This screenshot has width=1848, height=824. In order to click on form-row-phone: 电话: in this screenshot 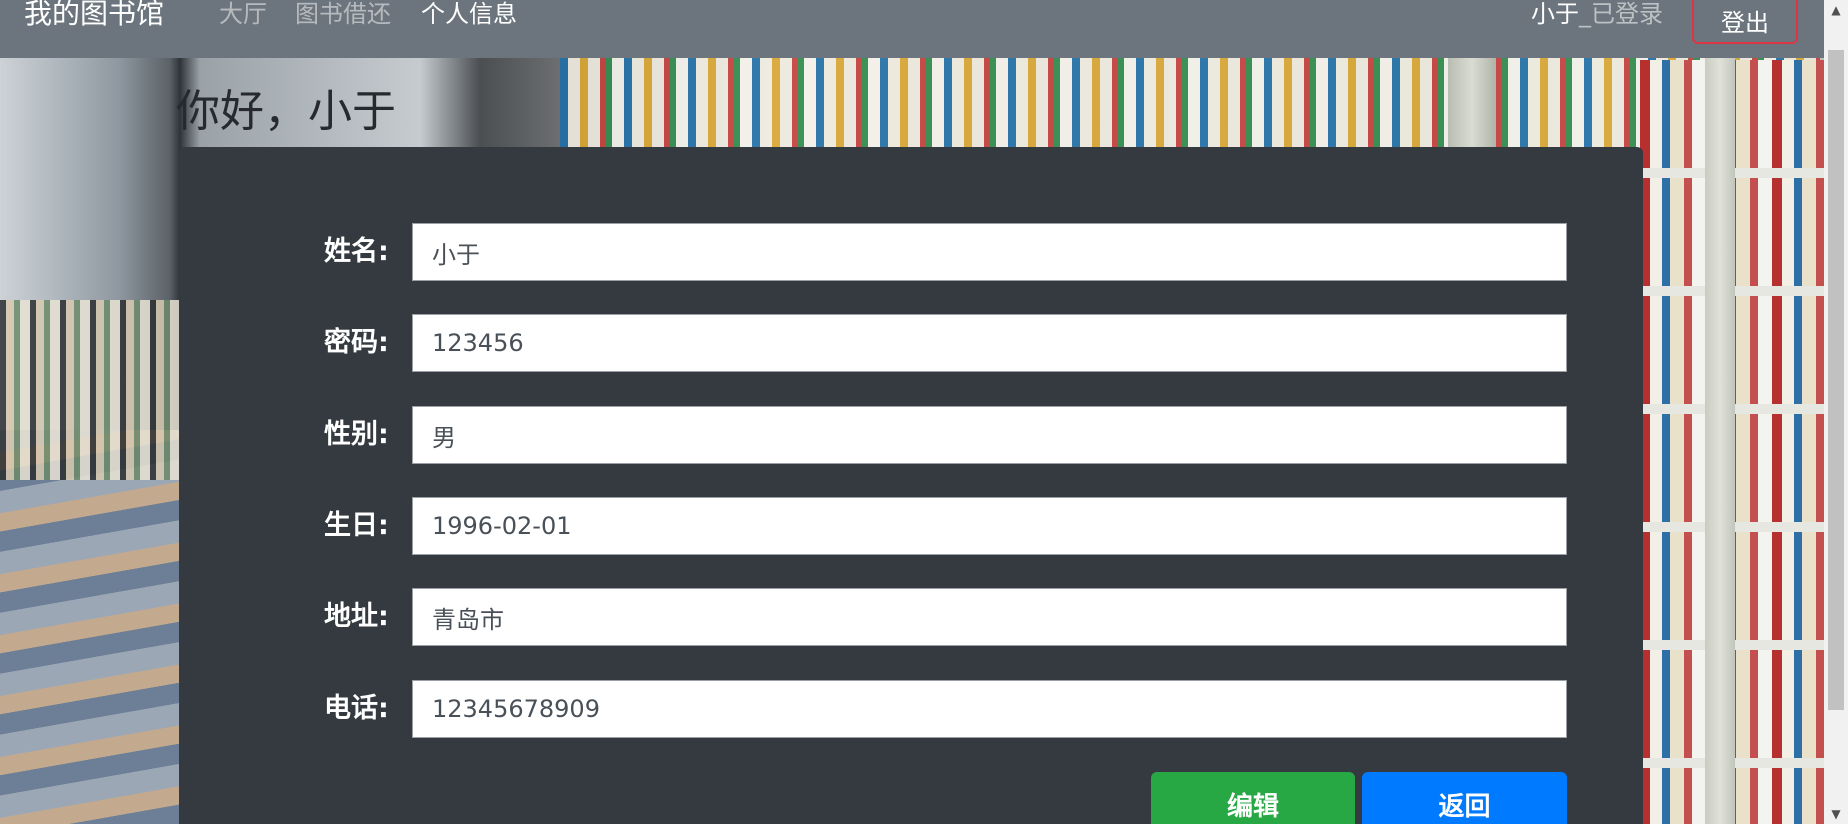, I will do `click(911, 709)`.